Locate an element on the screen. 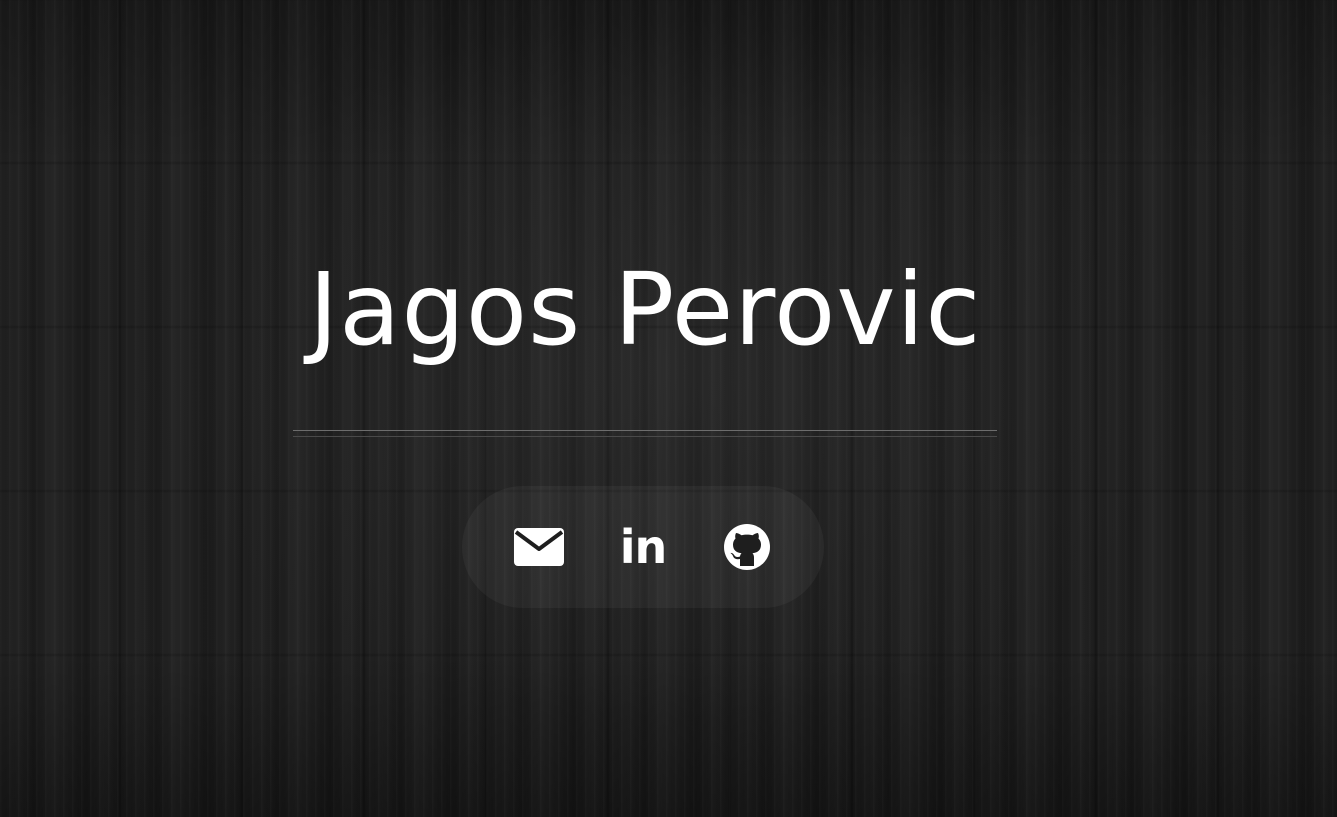 The height and width of the screenshot is (817, 1337). linkedin-icon: in is located at coordinates (643, 547).